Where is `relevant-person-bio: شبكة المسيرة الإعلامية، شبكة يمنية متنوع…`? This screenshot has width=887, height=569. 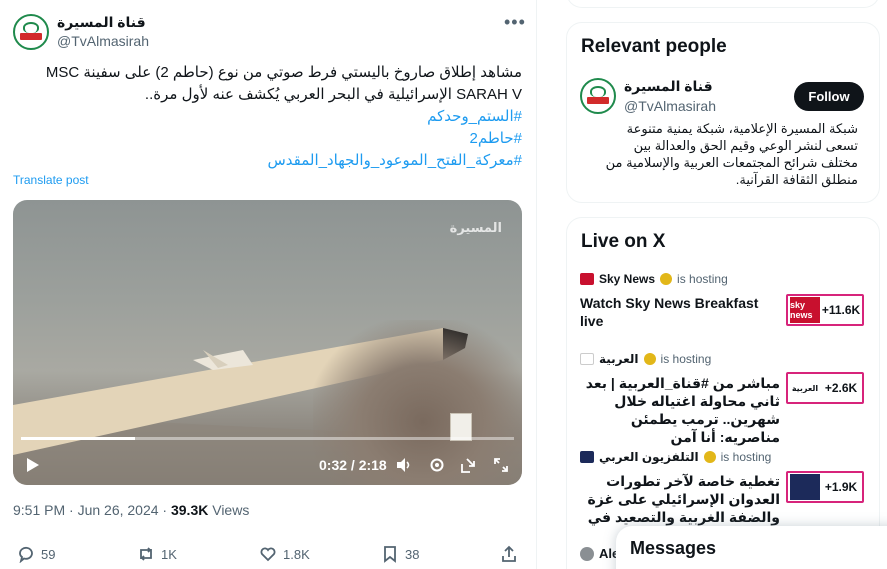
relevant-person-bio: شبكة المسيرة الإعلامية، شبكة يمنية متنوع… is located at coordinates (731, 154).